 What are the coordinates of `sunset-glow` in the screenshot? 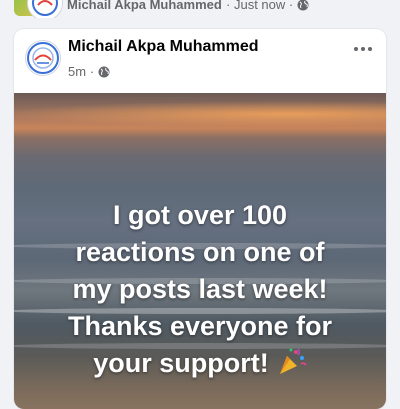 It's located at (200, 114).